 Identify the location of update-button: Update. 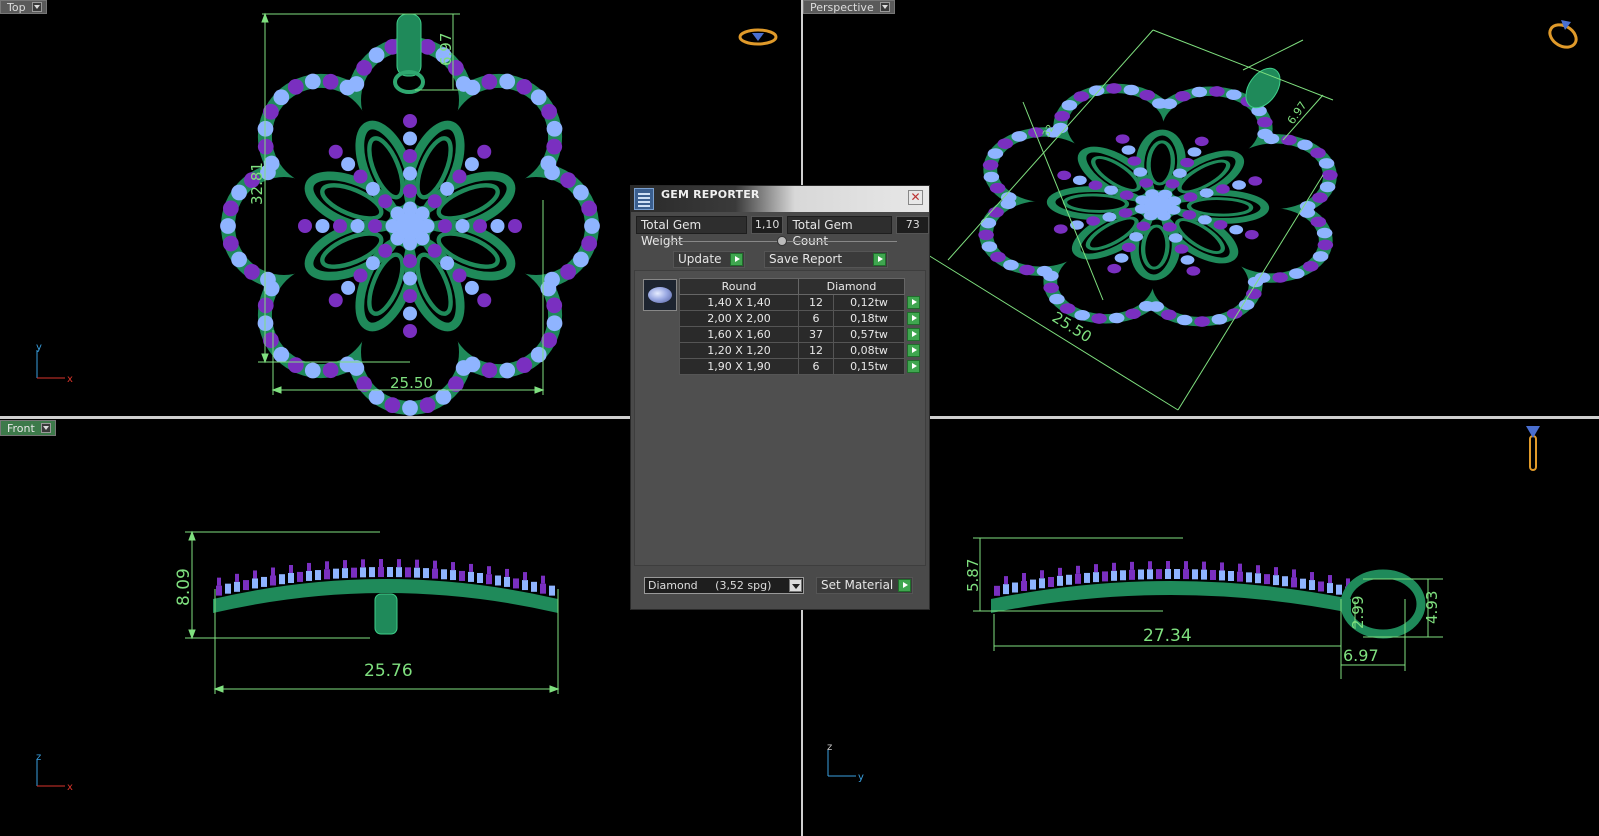
(709, 259).